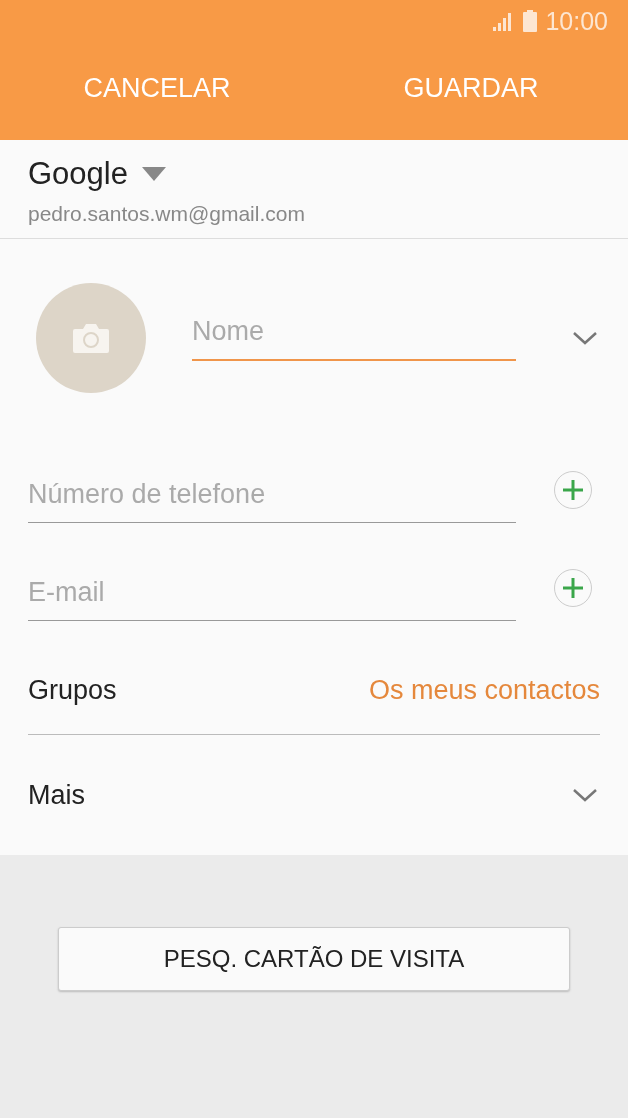  Describe the element at coordinates (272, 599) in the screenshot. I see `text-field: E-mail` at that location.